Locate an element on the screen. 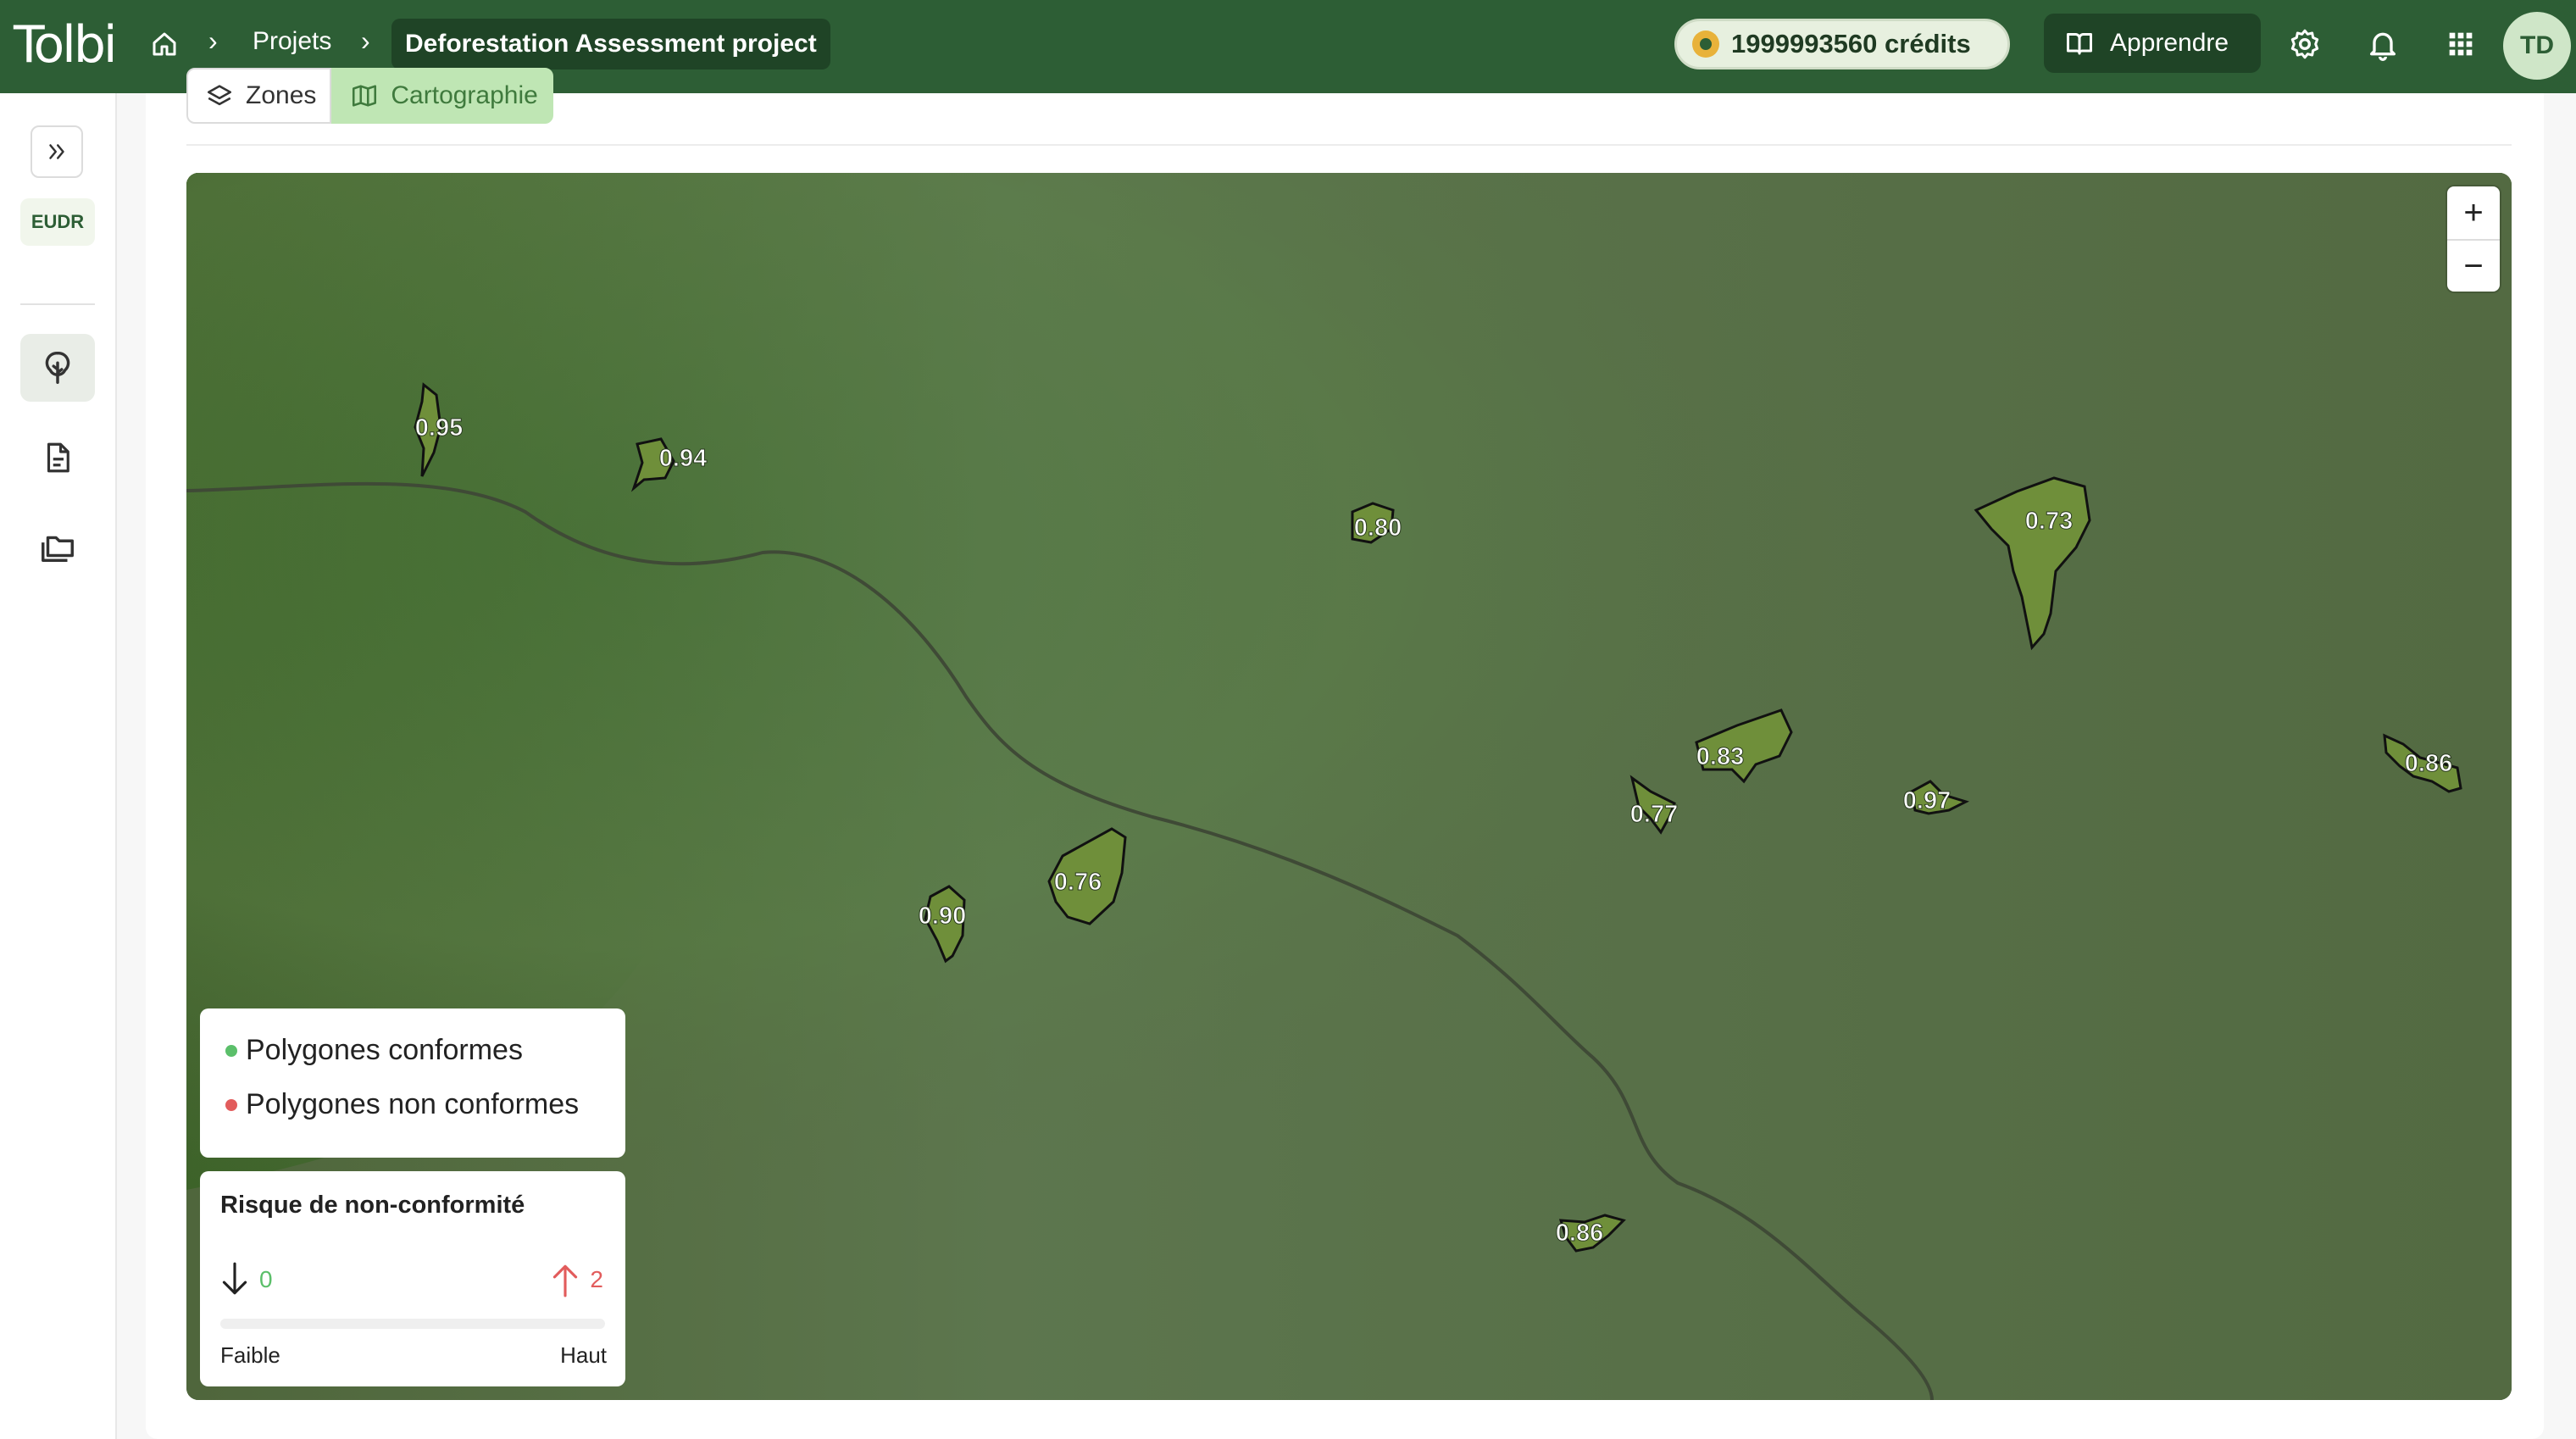  risk-low-indicator: 0 is located at coordinates (246, 1279).